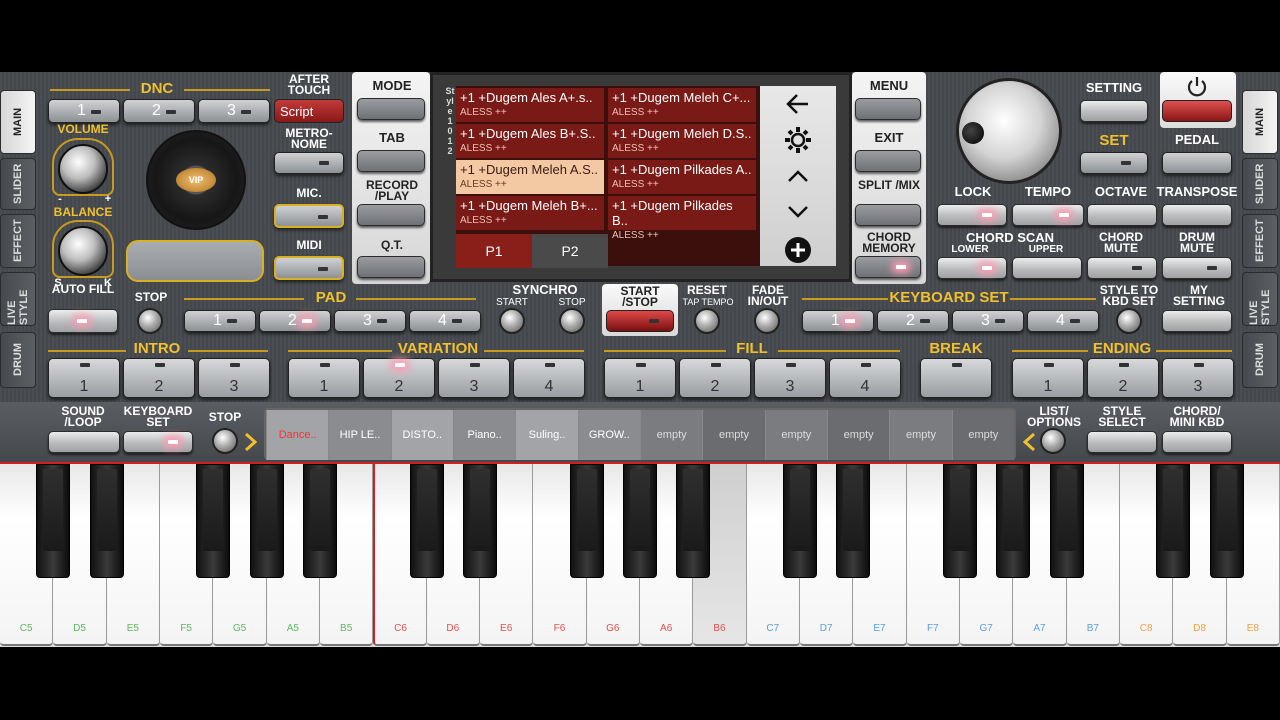 The width and height of the screenshot is (1280, 720). What do you see at coordinates (421, 435) in the screenshot?
I see `registration-slot: DISTO..` at bounding box center [421, 435].